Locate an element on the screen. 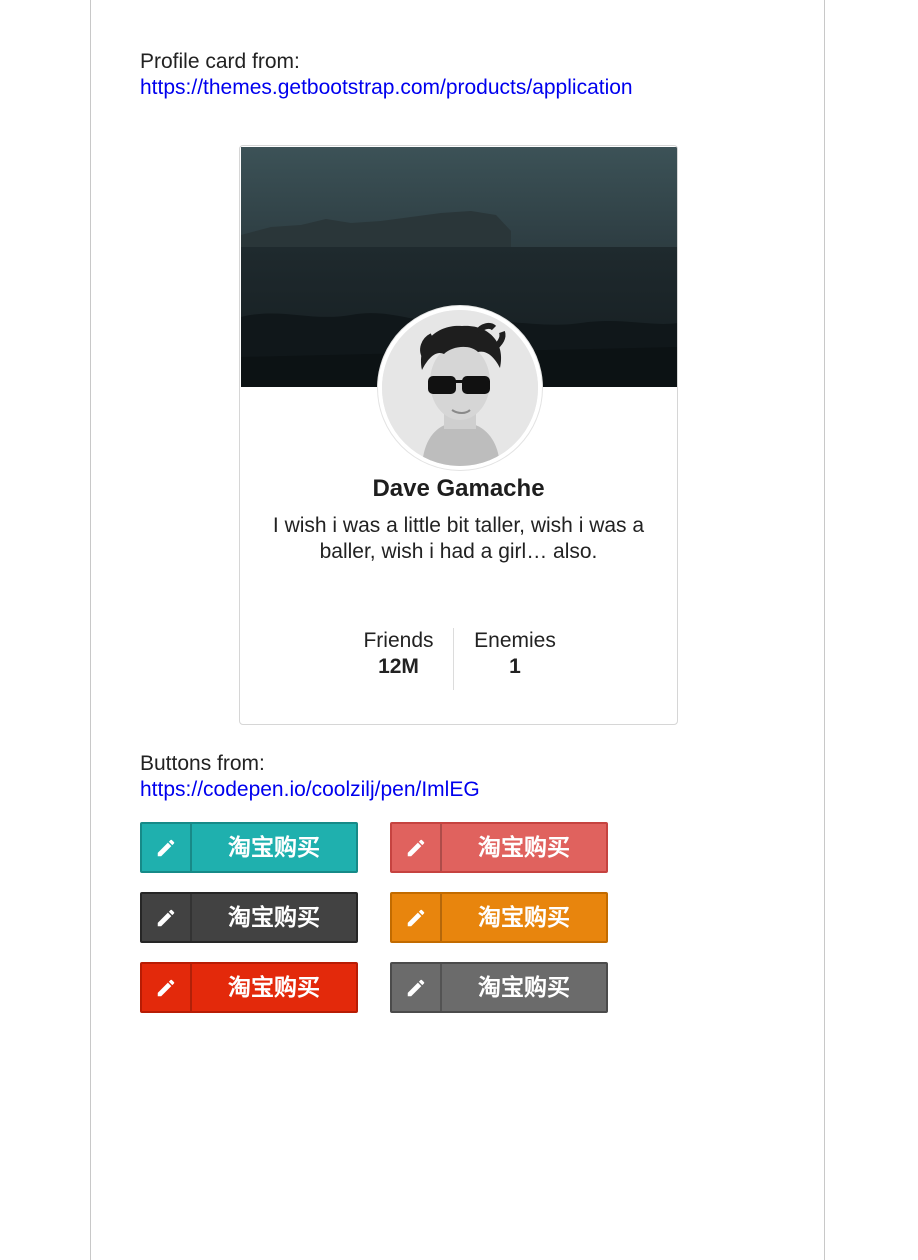 The width and height of the screenshot is (918, 1260). stat-friends: Friends 12M is located at coordinates (398, 654).